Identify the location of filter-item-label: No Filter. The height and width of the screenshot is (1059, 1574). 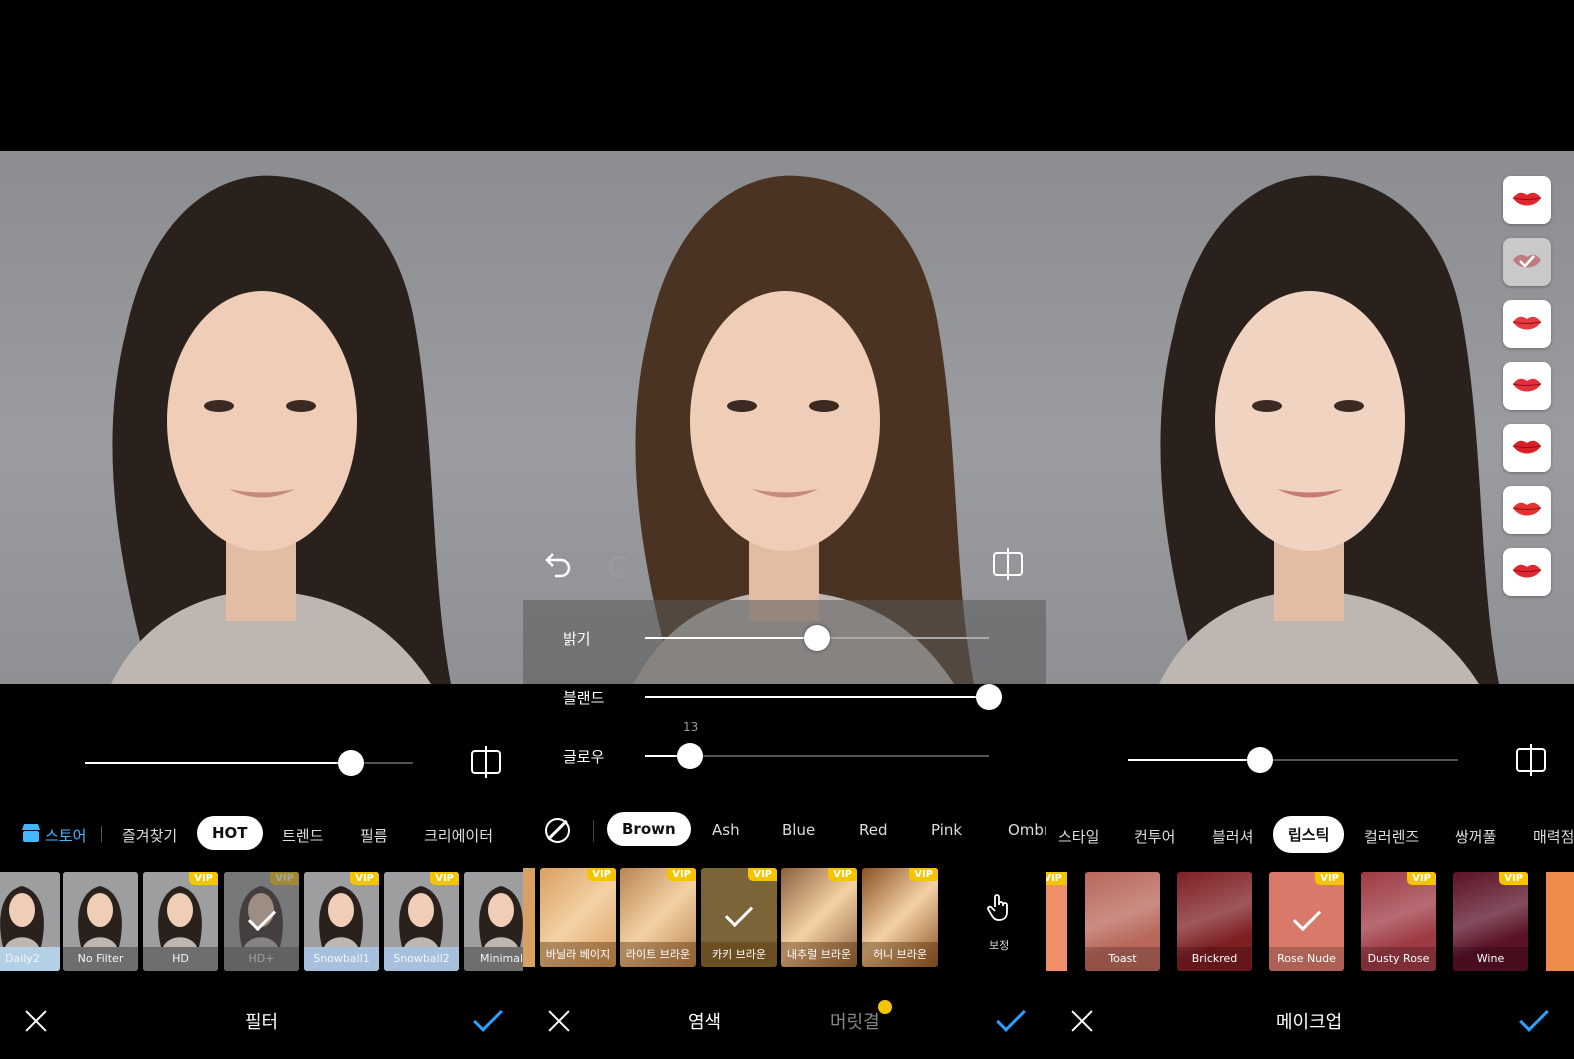
(100, 959).